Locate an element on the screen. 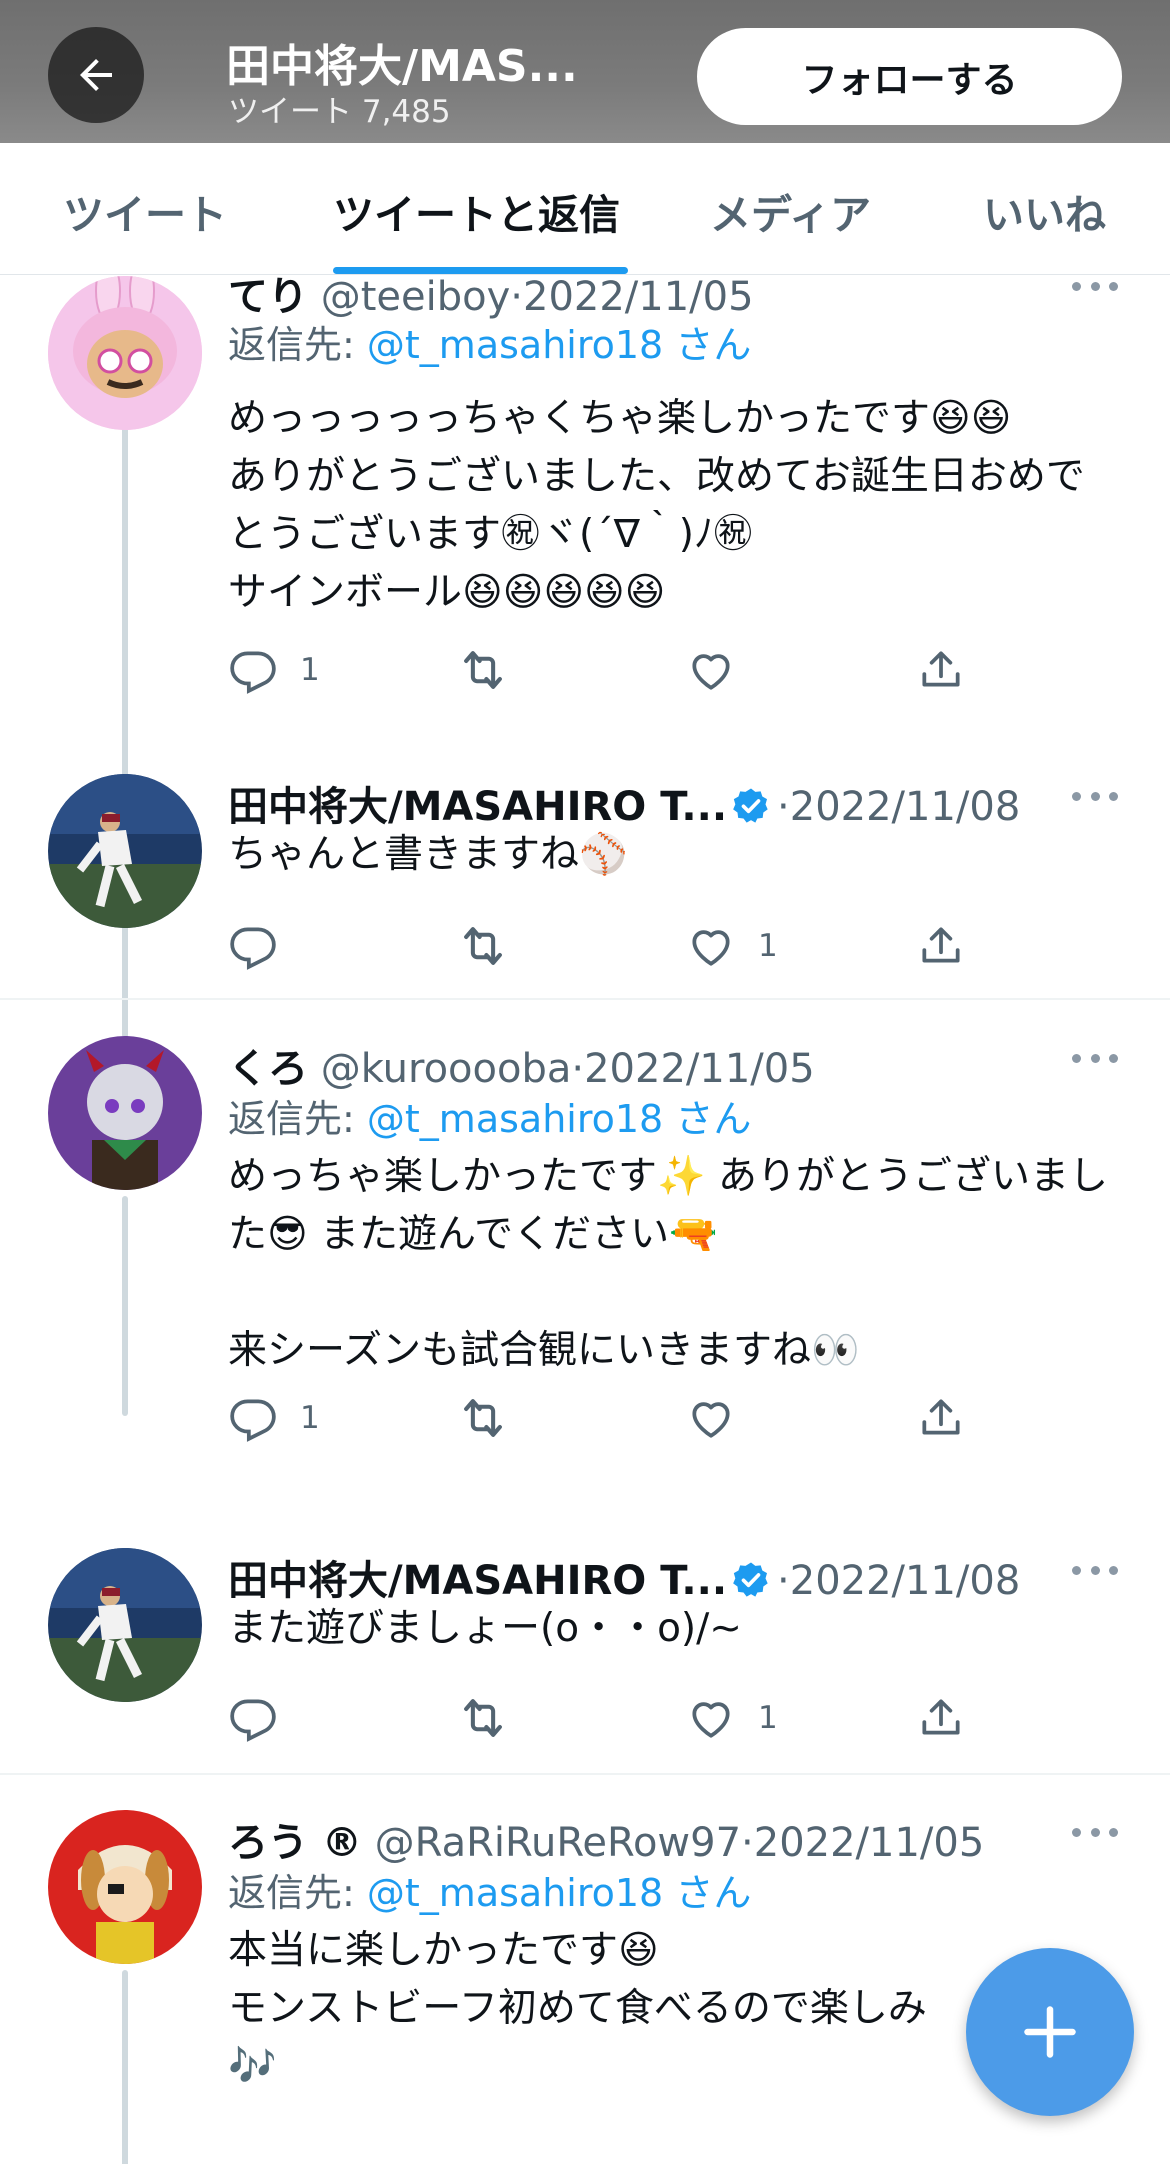  author-name: ろう ® is located at coordinates (295, 1843).